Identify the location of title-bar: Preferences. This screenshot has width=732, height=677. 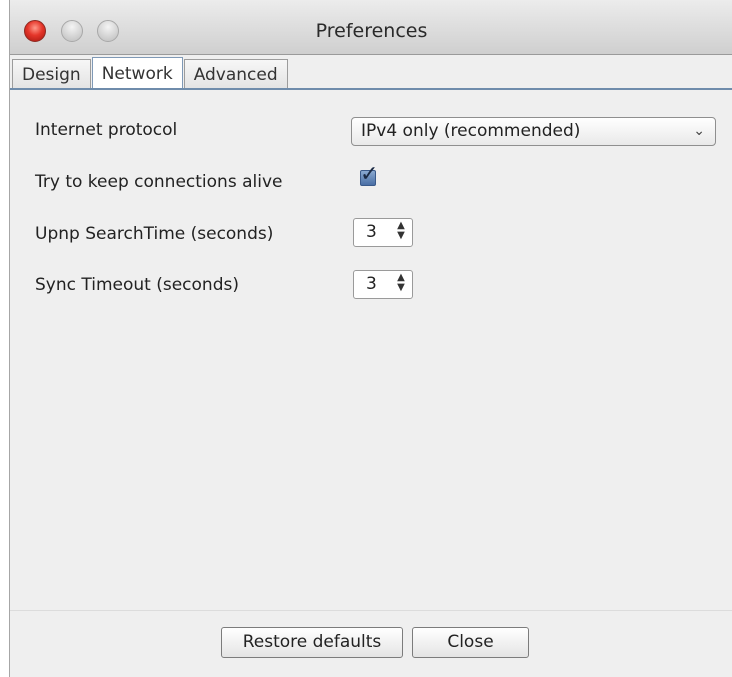
(371, 27).